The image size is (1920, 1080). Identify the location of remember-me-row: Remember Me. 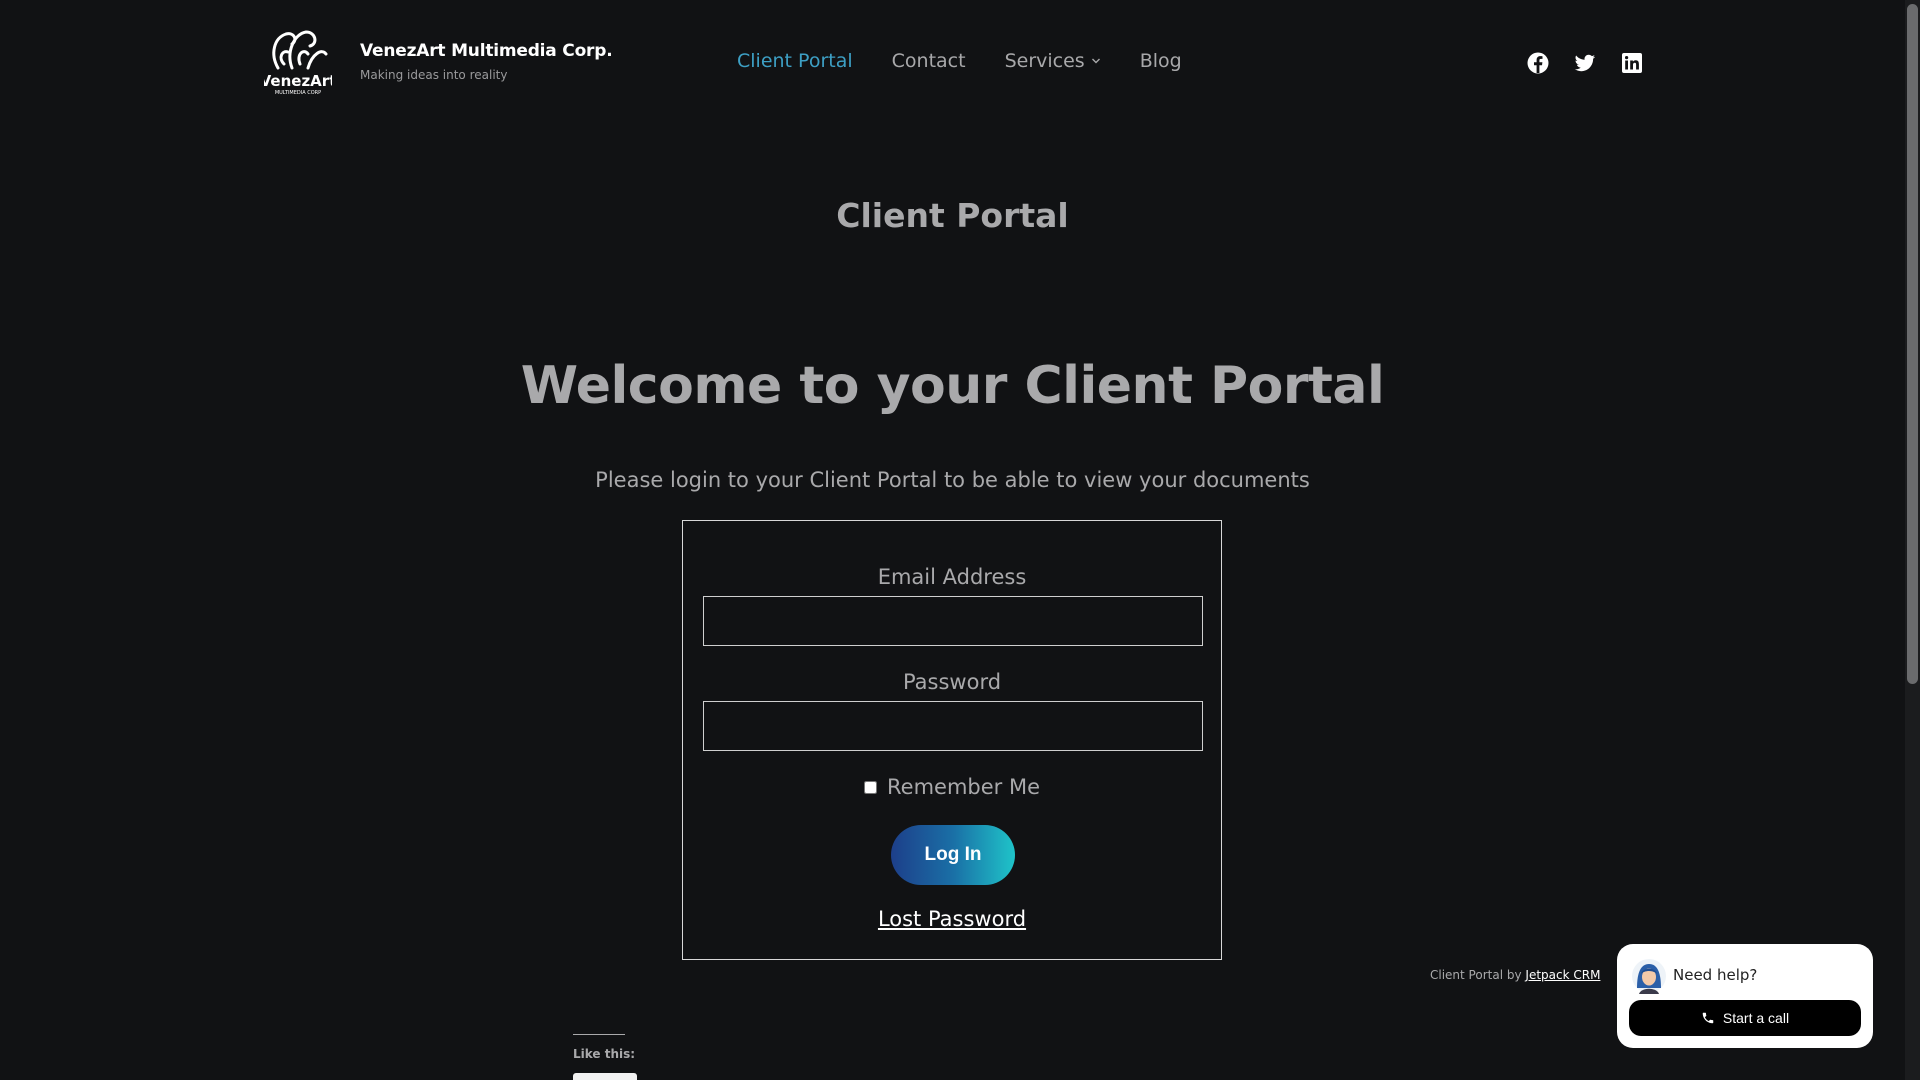
(952, 787).